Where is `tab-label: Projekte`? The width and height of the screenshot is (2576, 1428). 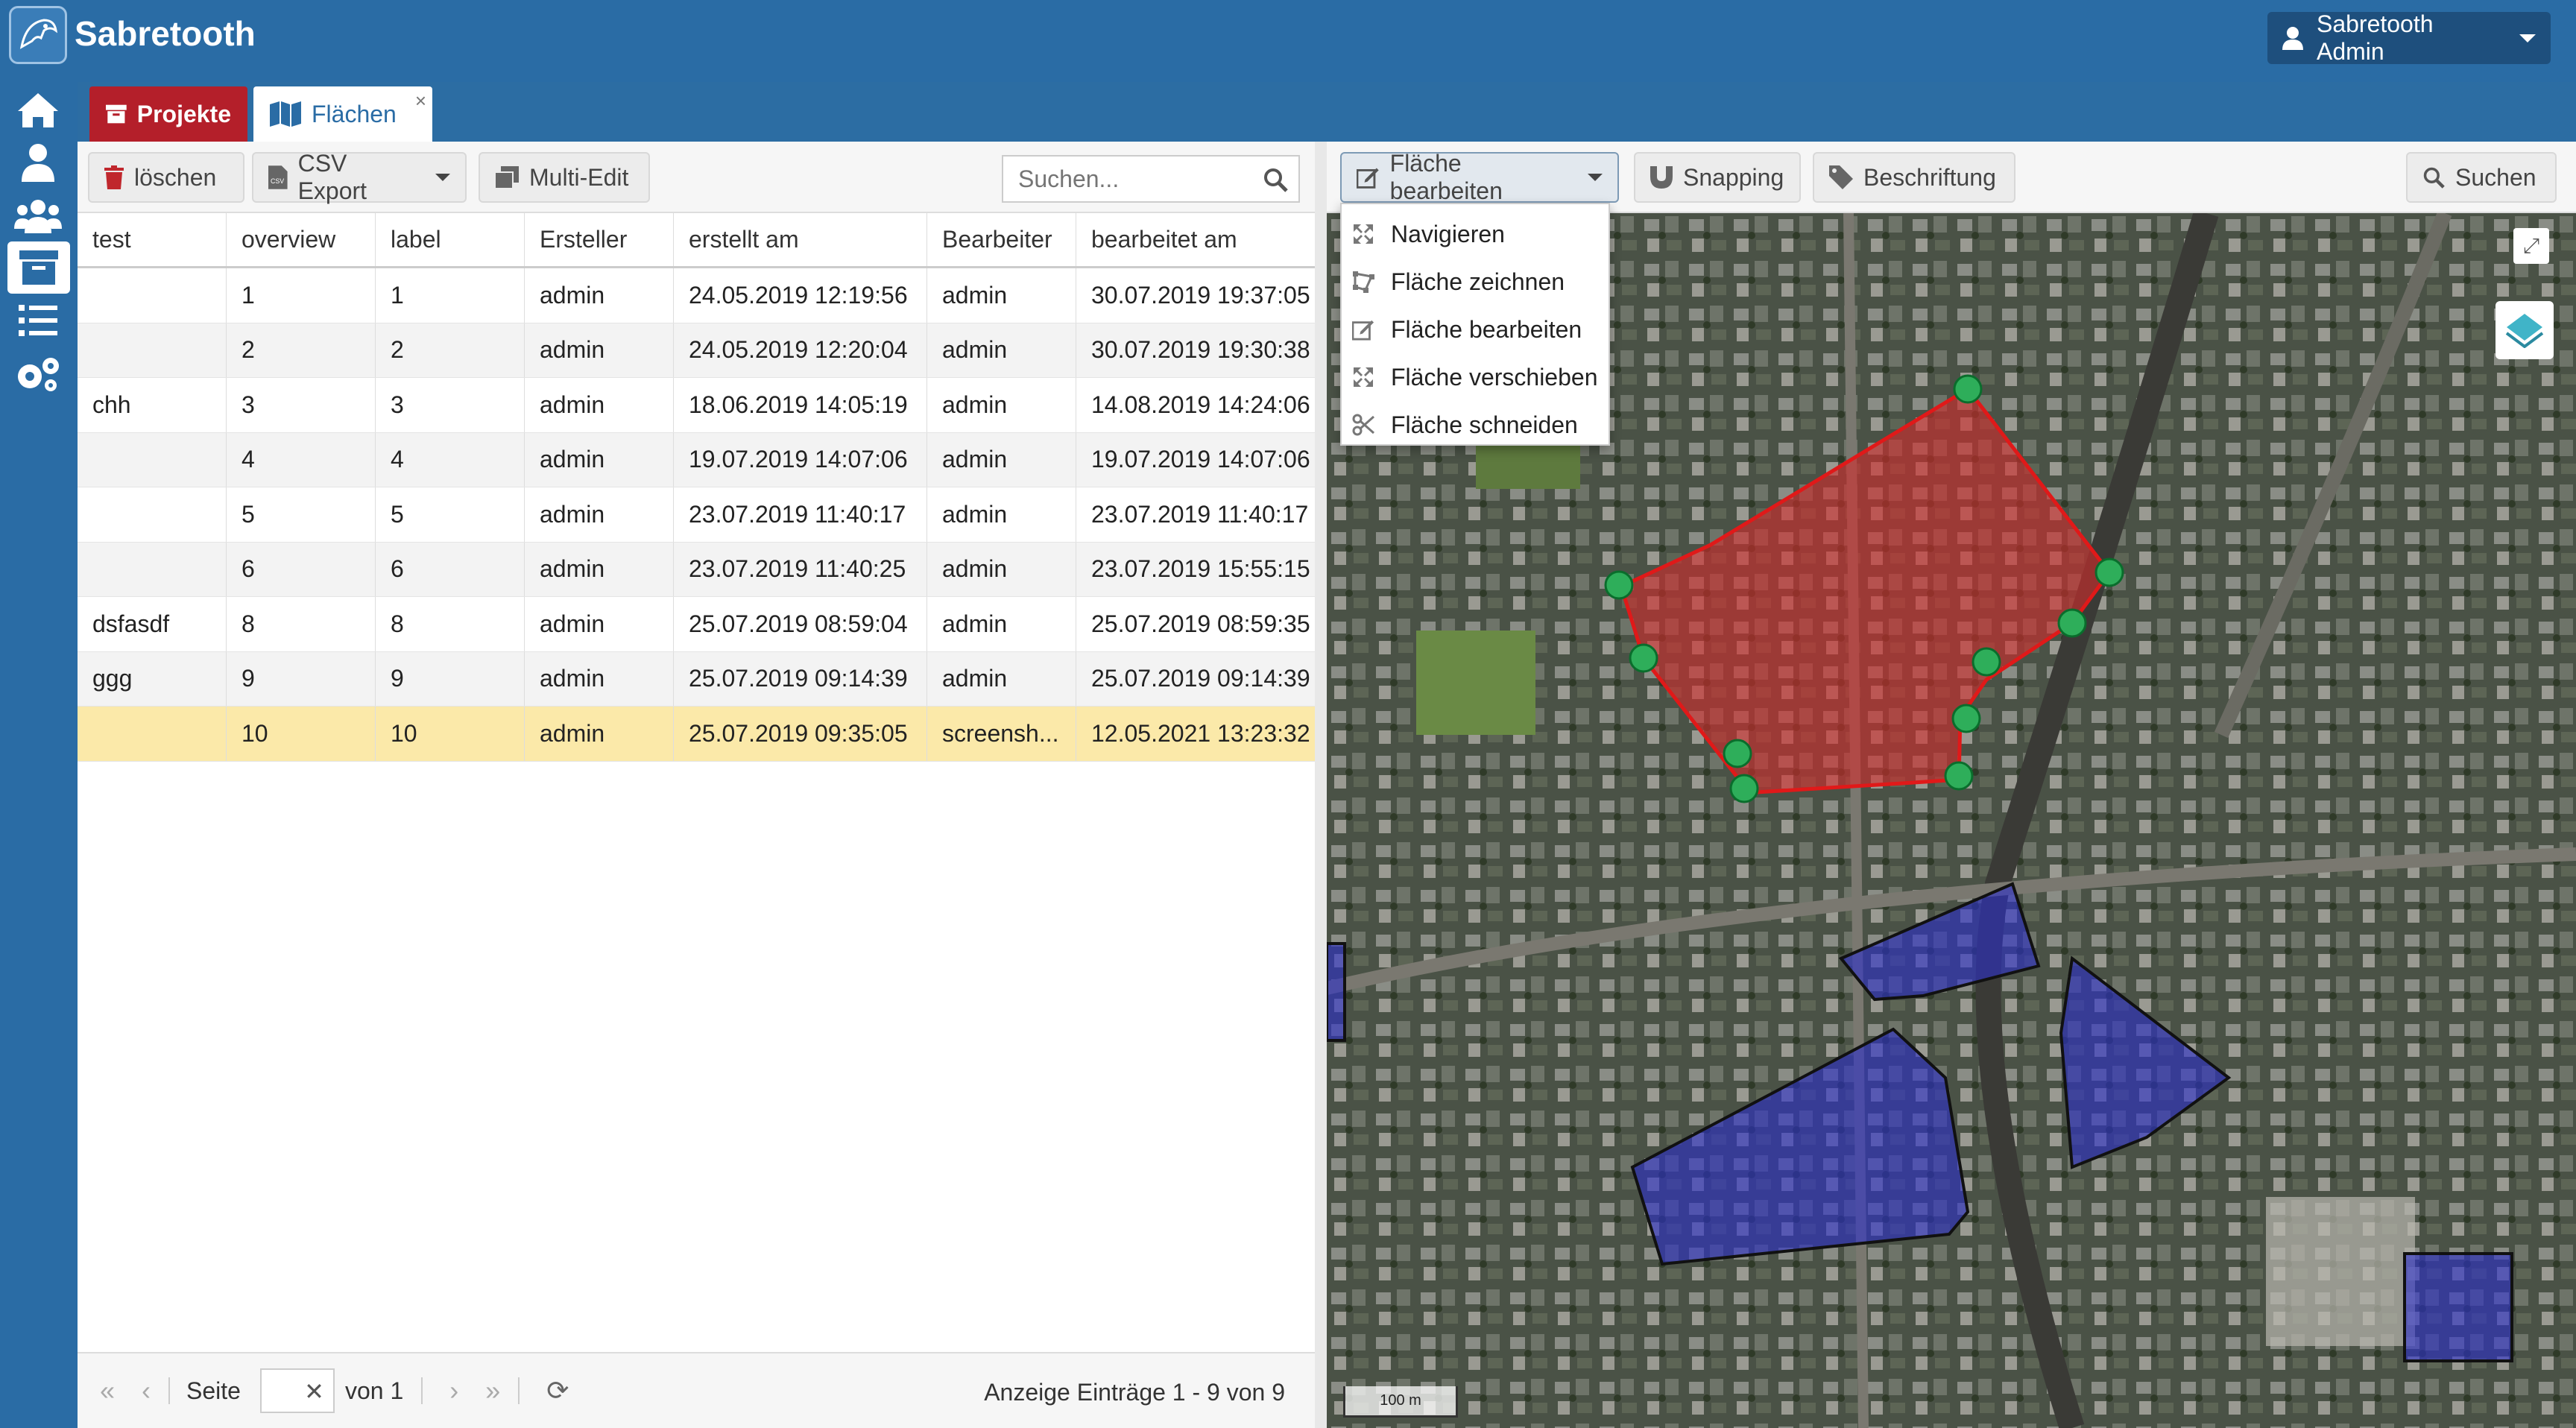 tab-label: Projekte is located at coordinates (183, 113).